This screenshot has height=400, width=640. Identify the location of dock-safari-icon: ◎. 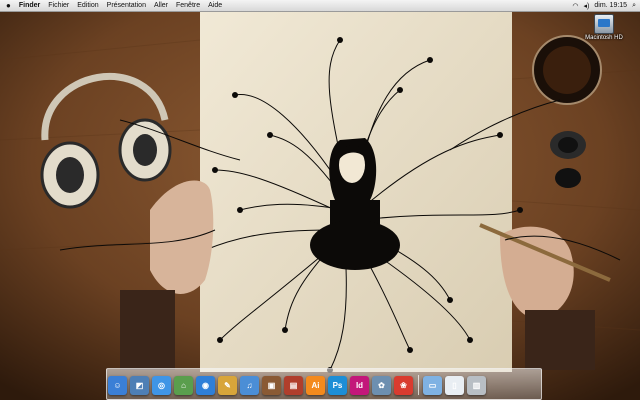
(161, 385).